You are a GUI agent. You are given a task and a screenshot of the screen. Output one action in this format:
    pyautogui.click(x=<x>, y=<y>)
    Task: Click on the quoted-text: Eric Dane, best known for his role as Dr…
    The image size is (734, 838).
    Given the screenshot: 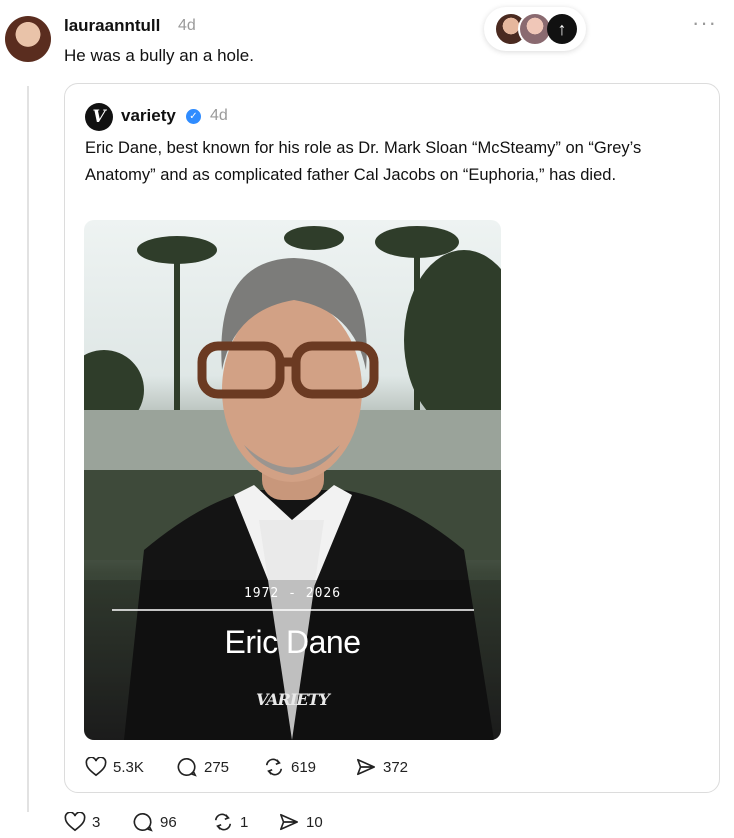 What is the action you would take?
    pyautogui.click(x=363, y=161)
    